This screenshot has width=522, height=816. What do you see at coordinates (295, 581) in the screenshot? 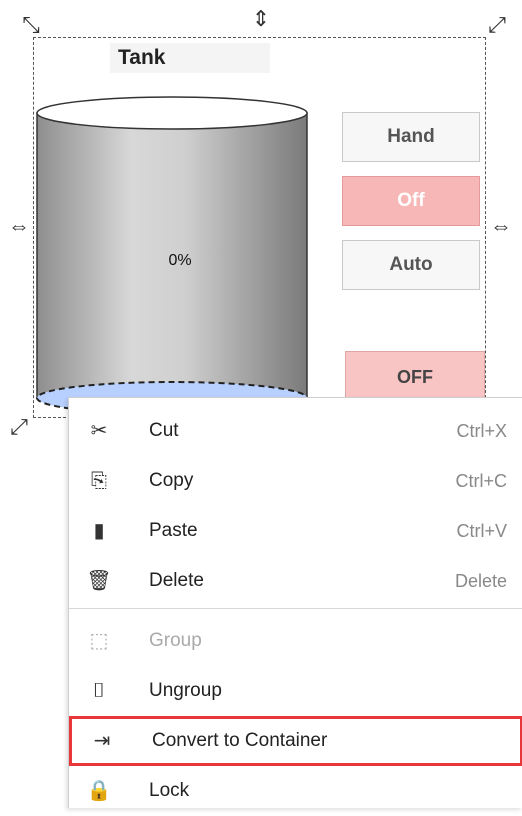
I see `menu-item-delete: 🗑 Delete Delete` at bounding box center [295, 581].